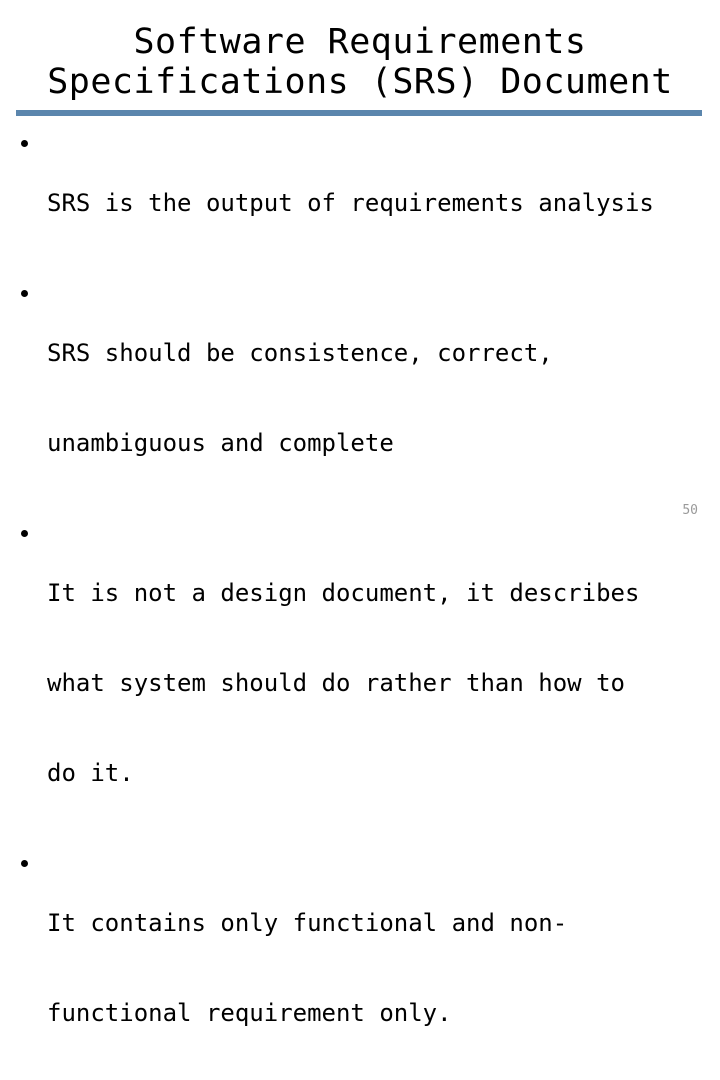 The width and height of the screenshot is (720, 1080). I want to click on page-title-line-2: Specifications (SRS) Document, so click(360, 82).